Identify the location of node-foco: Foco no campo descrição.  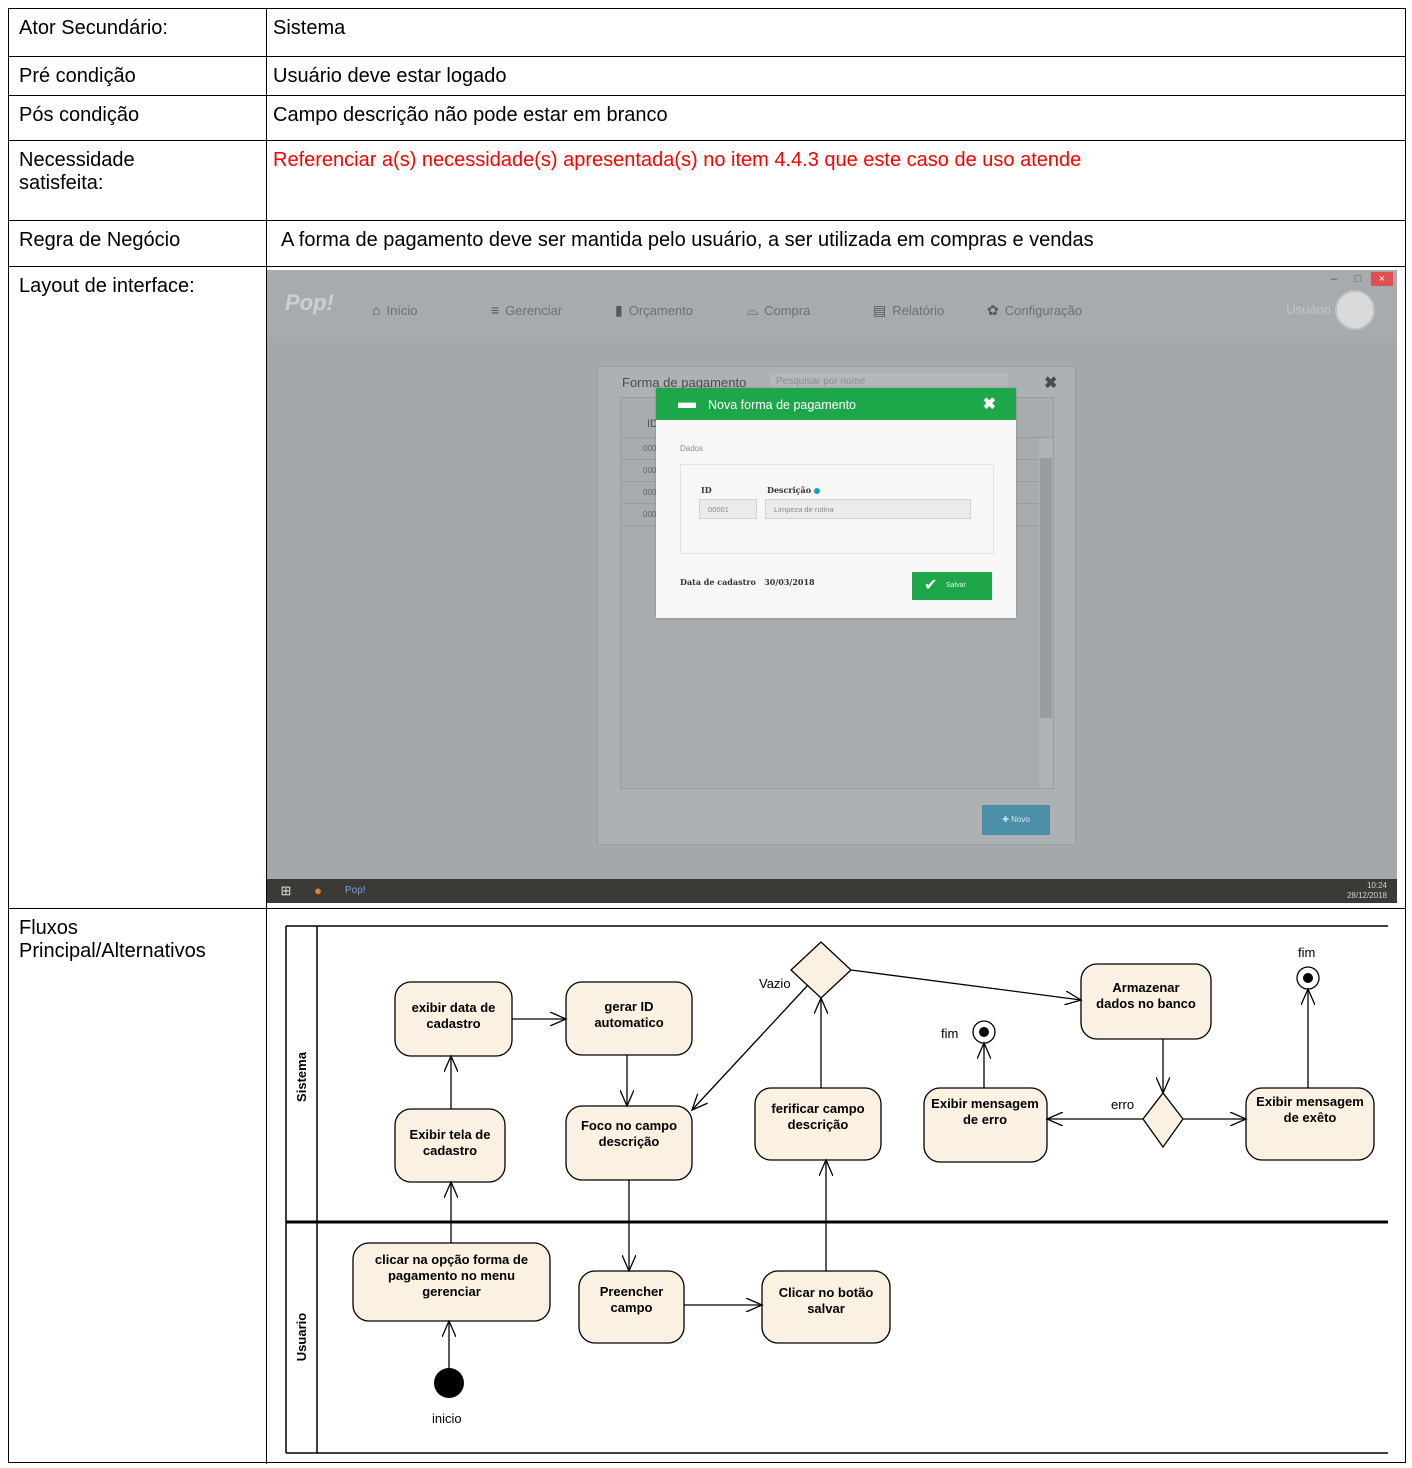
(629, 1143).